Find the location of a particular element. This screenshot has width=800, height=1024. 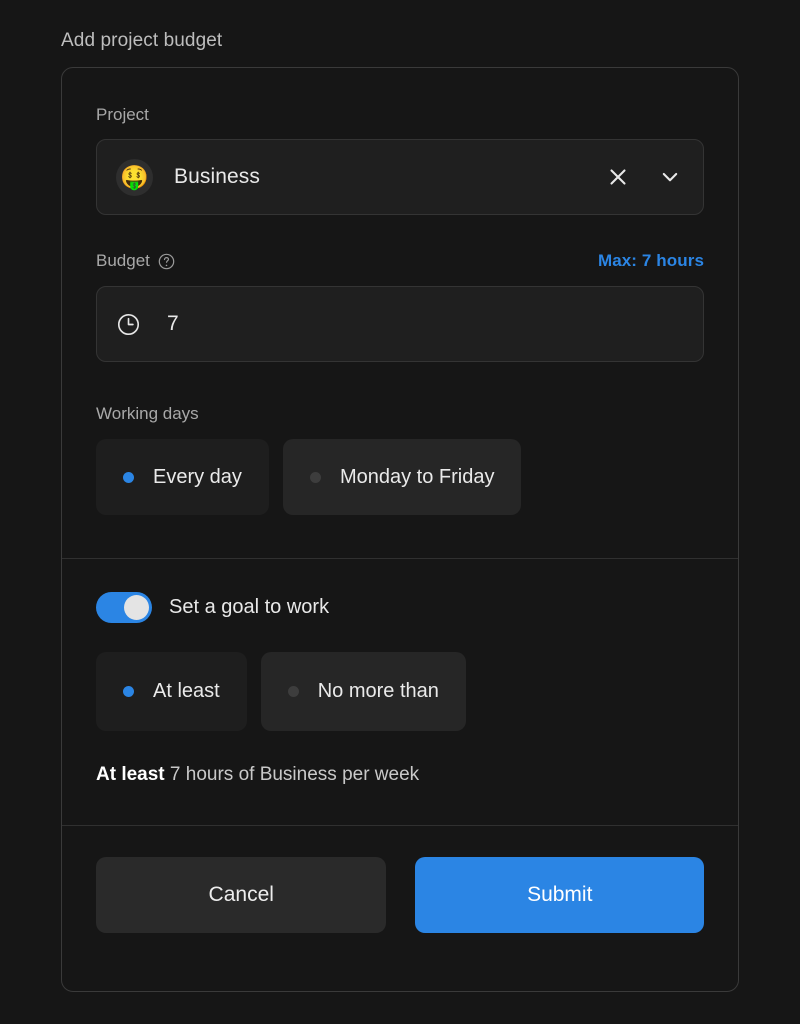

working-days-option-monday-to-friday: Monday to Friday is located at coordinates (402, 477).